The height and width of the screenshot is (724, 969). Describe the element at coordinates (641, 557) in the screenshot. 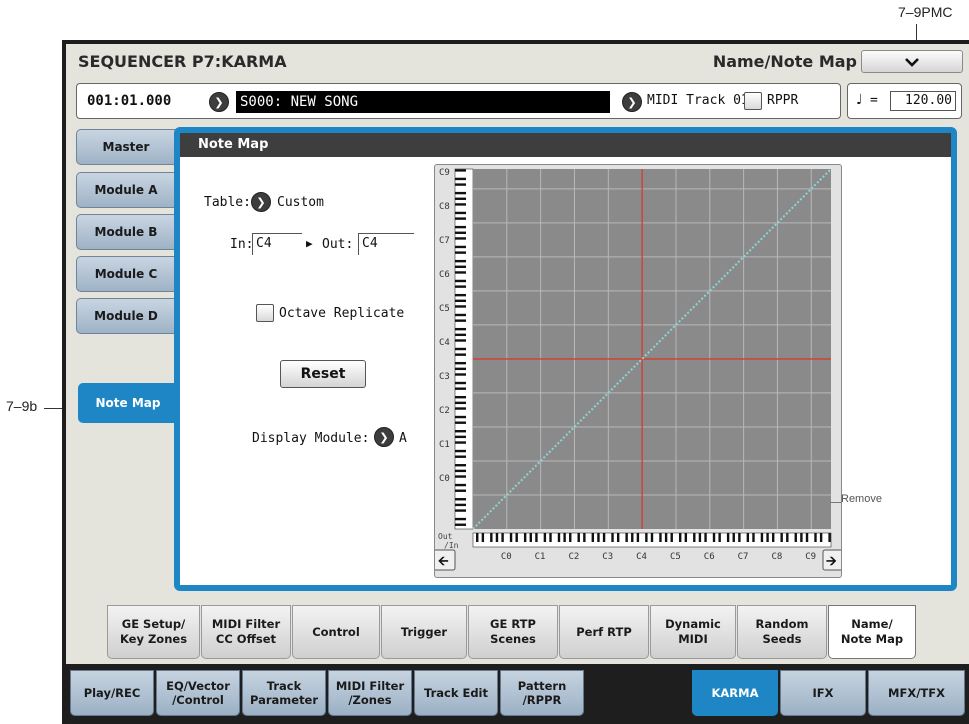

I see `x-axis-label: C4` at that location.